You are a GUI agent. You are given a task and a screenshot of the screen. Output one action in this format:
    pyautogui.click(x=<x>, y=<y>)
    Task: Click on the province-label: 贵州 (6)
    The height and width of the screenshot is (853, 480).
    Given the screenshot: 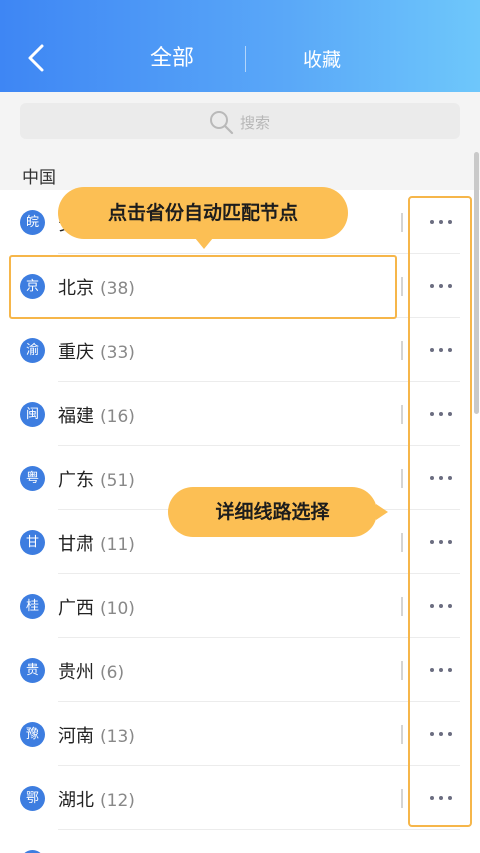 What is the action you would take?
    pyautogui.click(x=91, y=671)
    